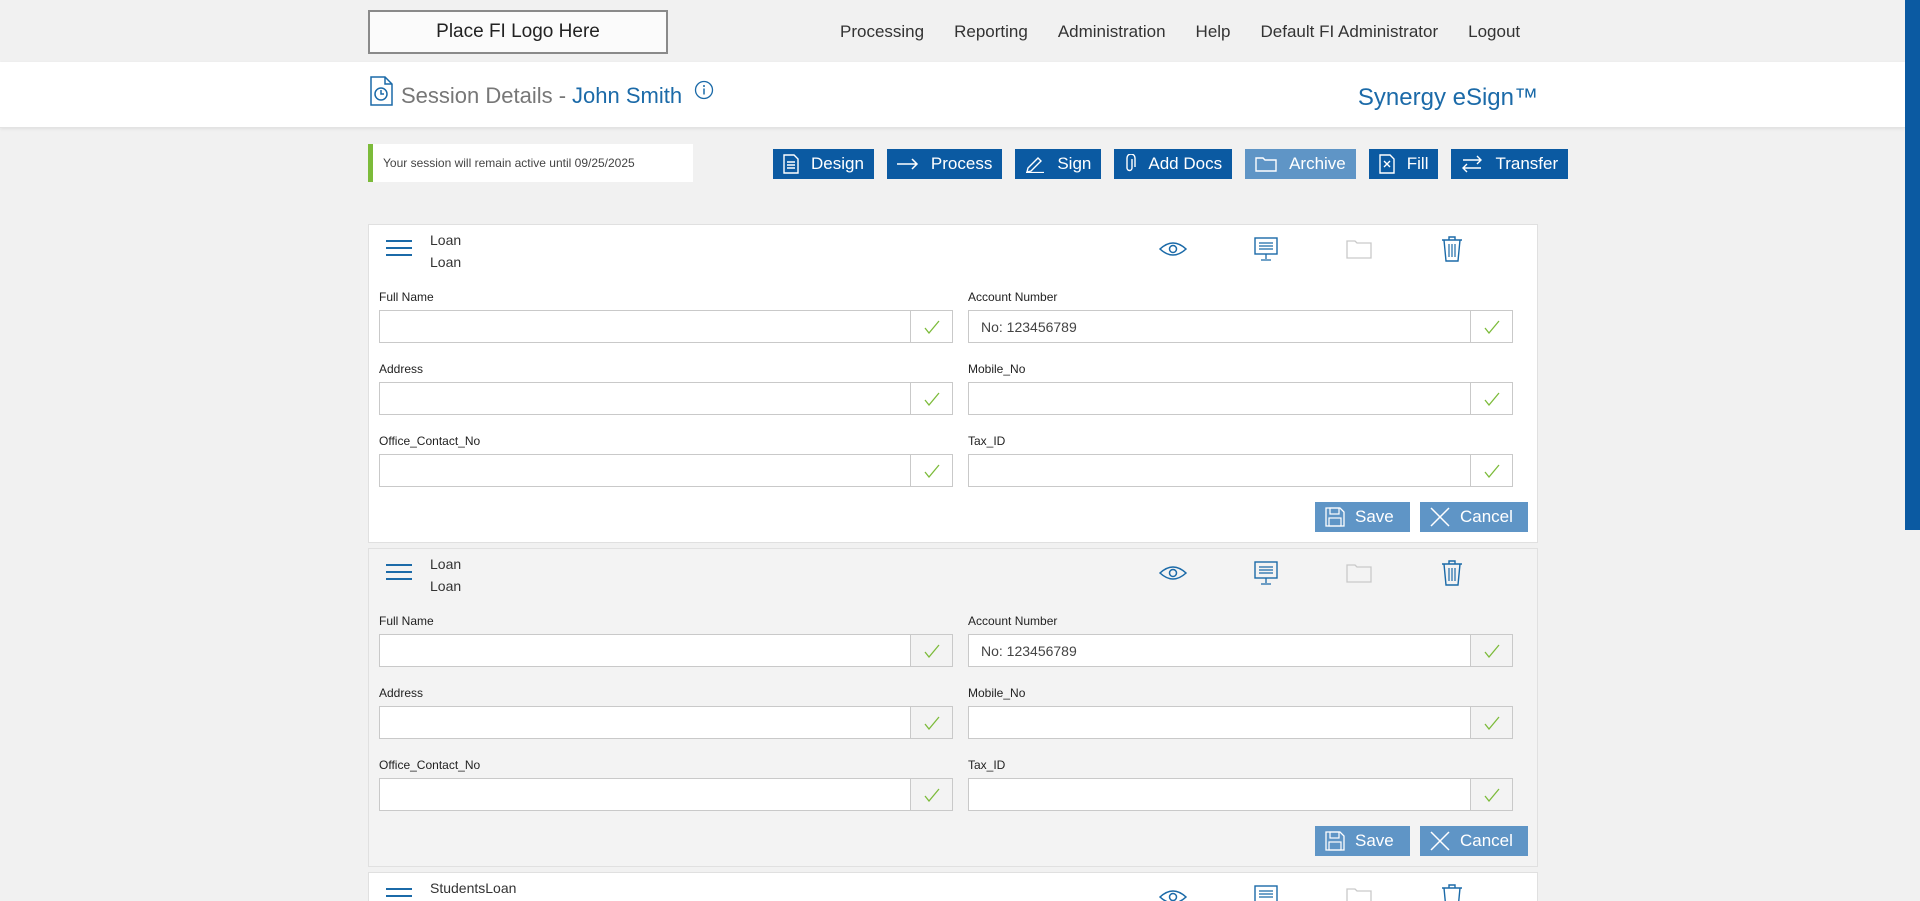  What do you see at coordinates (882, 32) in the screenshot?
I see `nav-processing: Processing` at bounding box center [882, 32].